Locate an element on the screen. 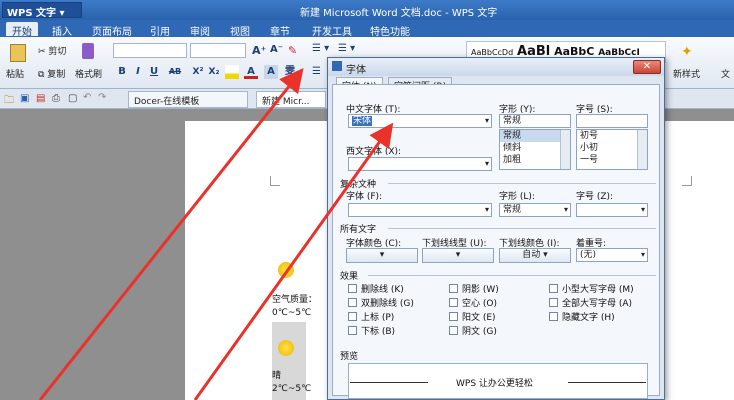 The height and width of the screenshot is (400, 734). tab-developer: 开发工具 is located at coordinates (332, 30).